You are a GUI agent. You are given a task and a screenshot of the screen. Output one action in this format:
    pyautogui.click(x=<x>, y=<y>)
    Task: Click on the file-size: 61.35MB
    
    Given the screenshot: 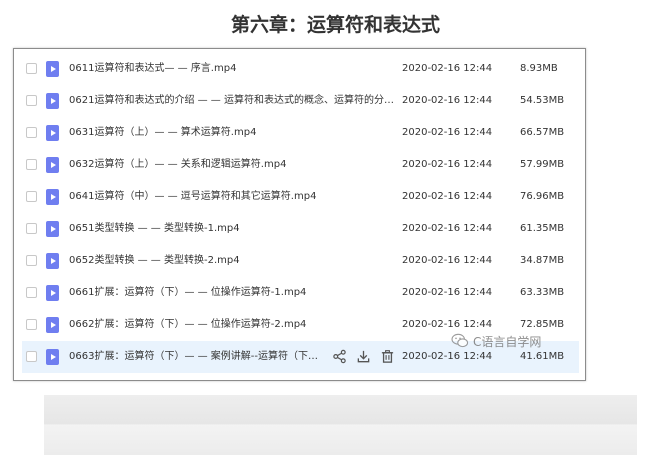 What is the action you would take?
    pyautogui.click(x=542, y=228)
    